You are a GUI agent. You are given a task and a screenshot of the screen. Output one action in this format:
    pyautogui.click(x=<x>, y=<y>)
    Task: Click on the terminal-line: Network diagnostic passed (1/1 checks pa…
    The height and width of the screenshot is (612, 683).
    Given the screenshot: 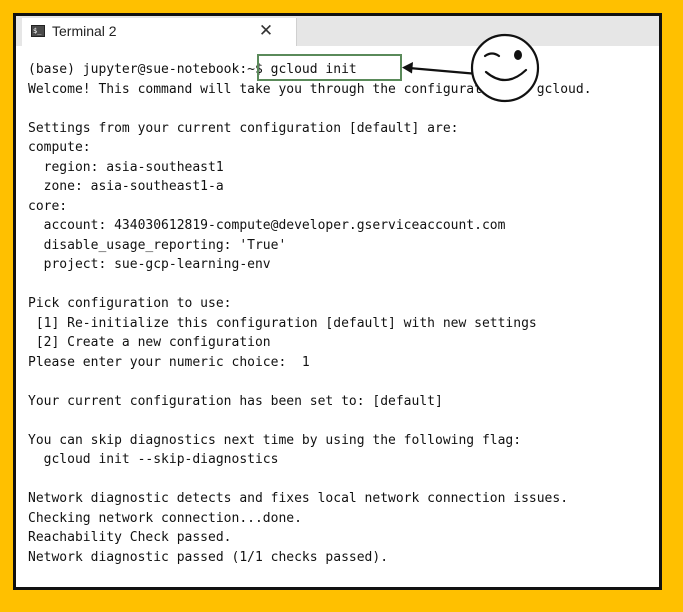 What is the action you would take?
    pyautogui.click(x=208, y=557)
    